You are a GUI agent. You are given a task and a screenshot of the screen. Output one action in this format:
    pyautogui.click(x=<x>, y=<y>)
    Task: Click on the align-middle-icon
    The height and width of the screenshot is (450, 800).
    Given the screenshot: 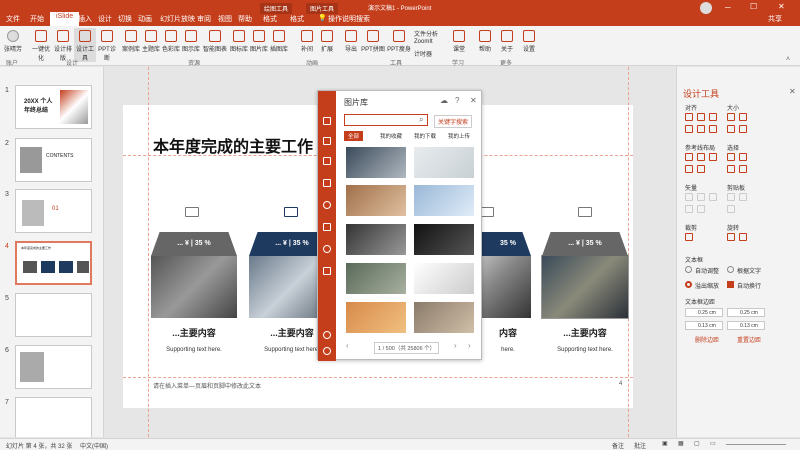 What is the action you would take?
    pyautogui.click(x=701, y=129)
    